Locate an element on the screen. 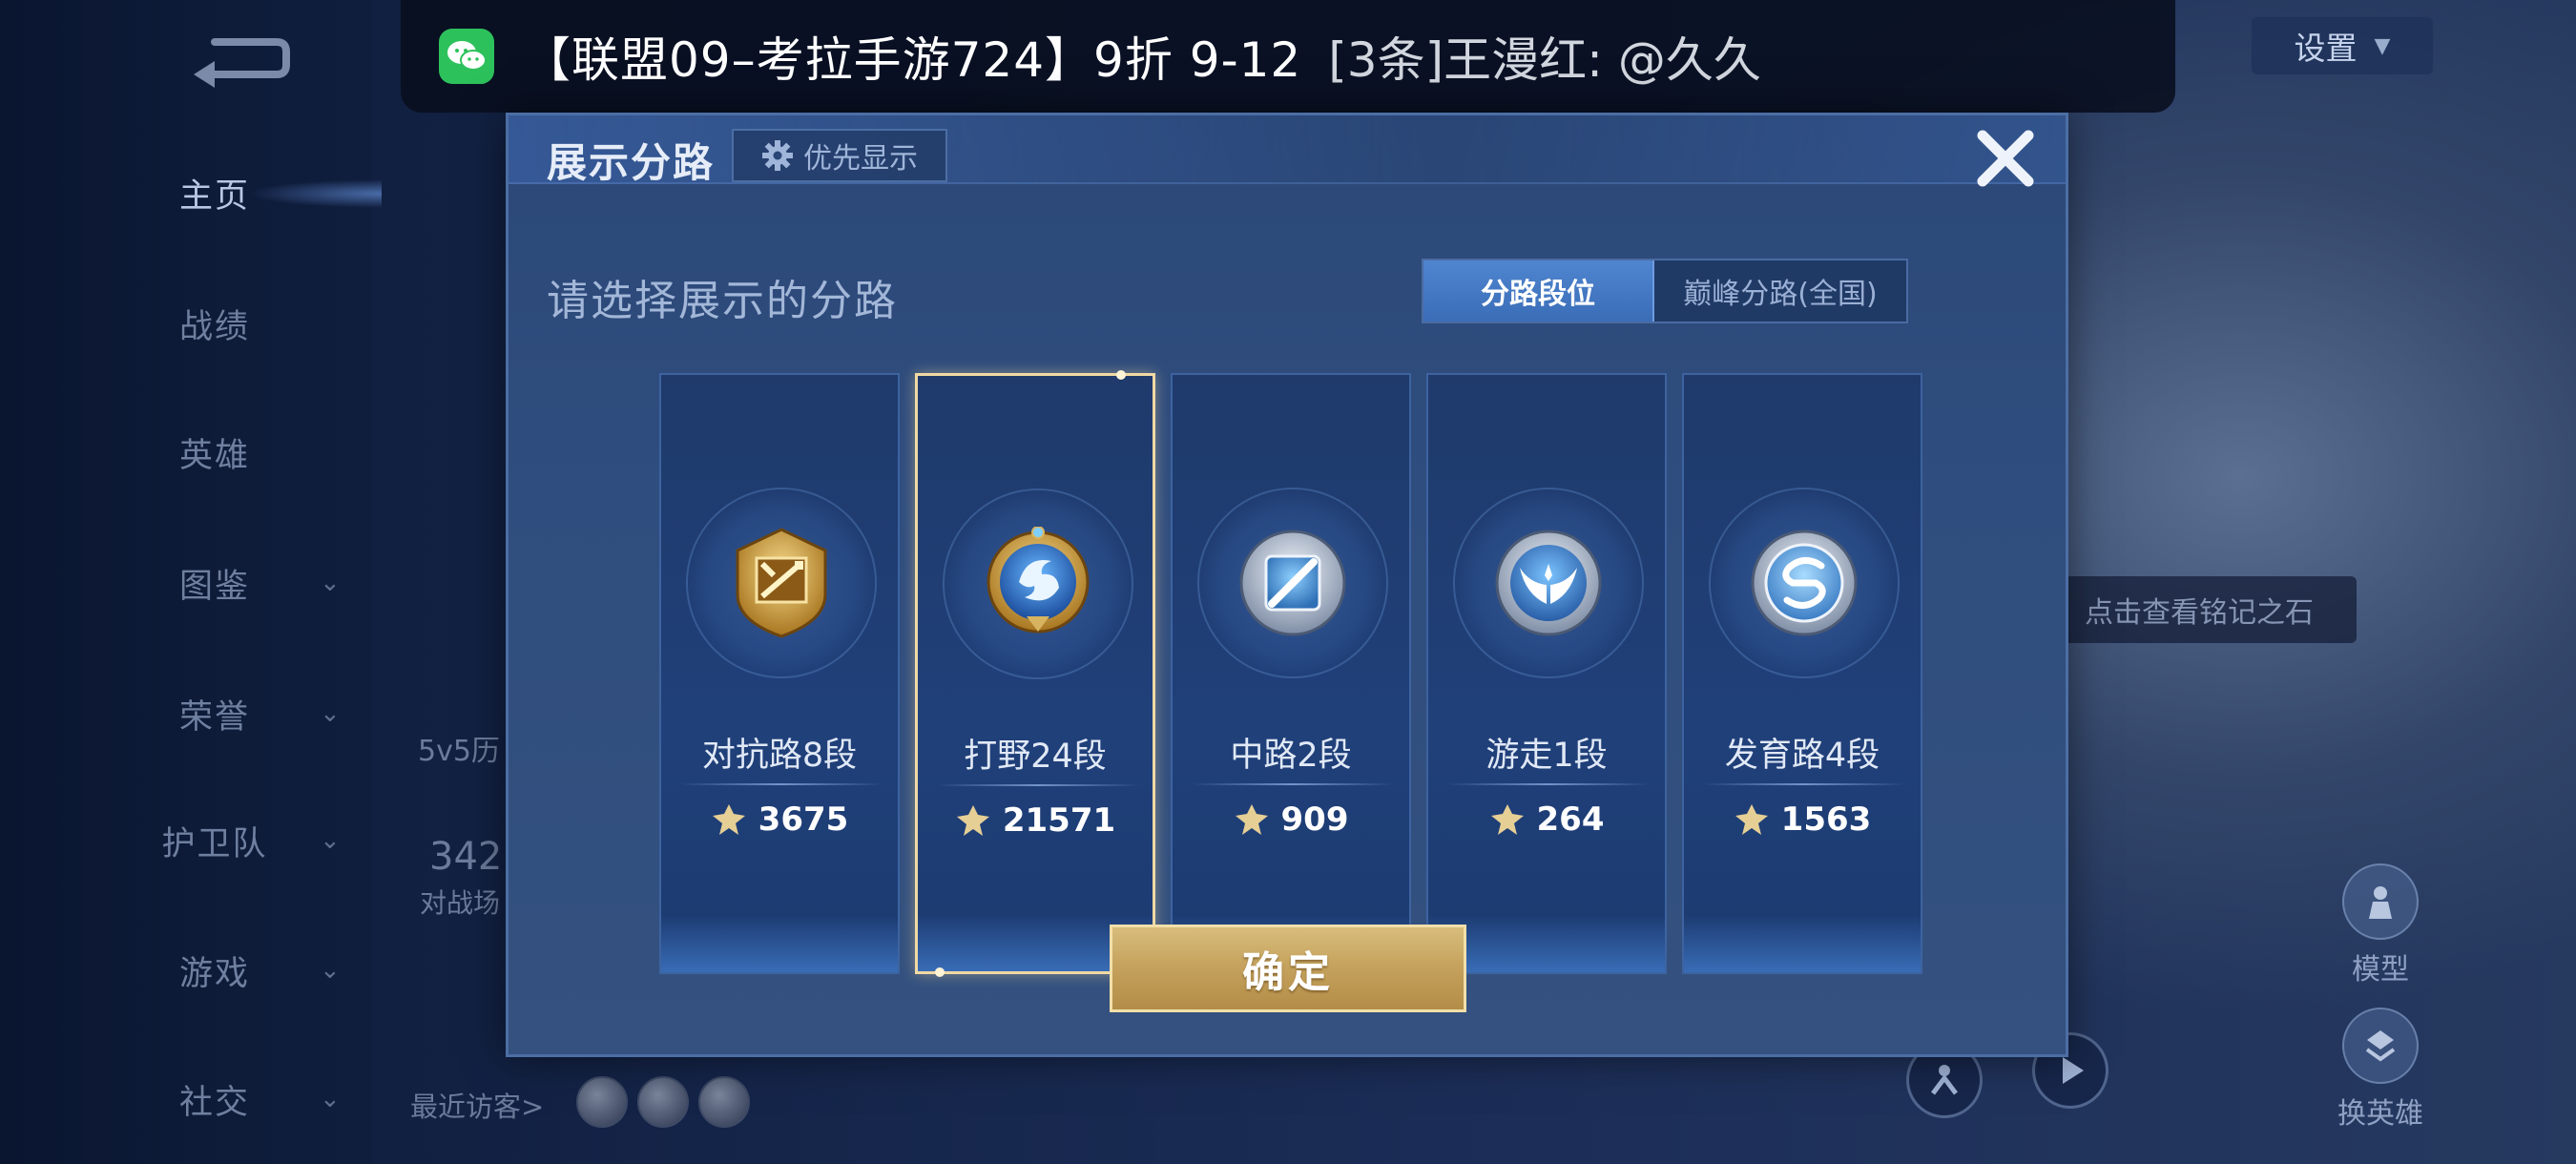 The height and width of the screenshot is (1164, 2576). switch-hero-button: 换英雄 is located at coordinates (2380, 1070).